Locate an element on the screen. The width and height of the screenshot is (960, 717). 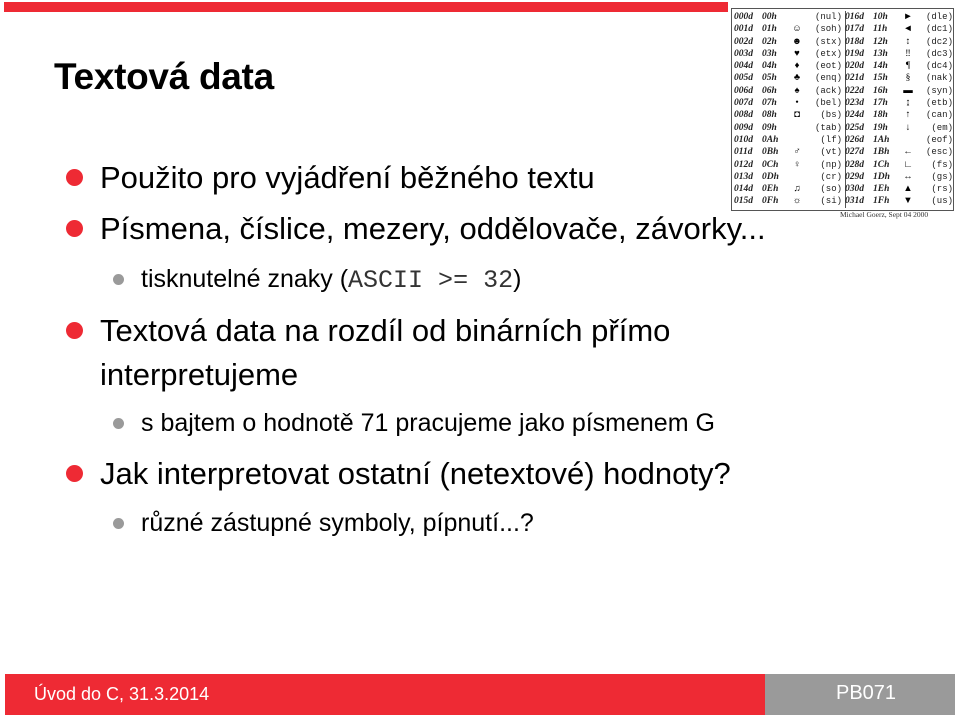
ascii-hex-code: 08h is located at coordinates (769, 115).